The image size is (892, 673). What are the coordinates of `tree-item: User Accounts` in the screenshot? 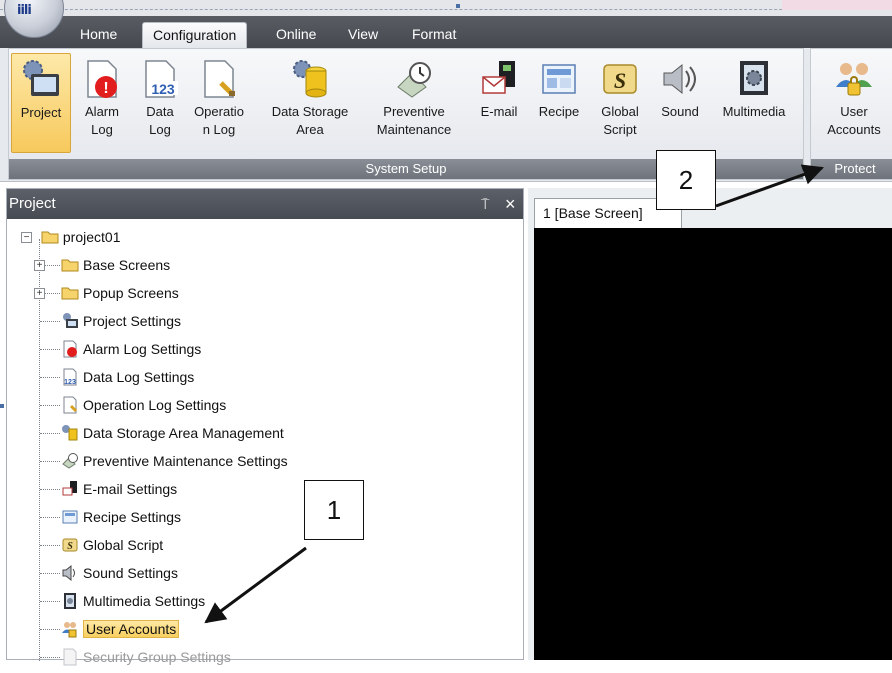 It's located at (110, 629).